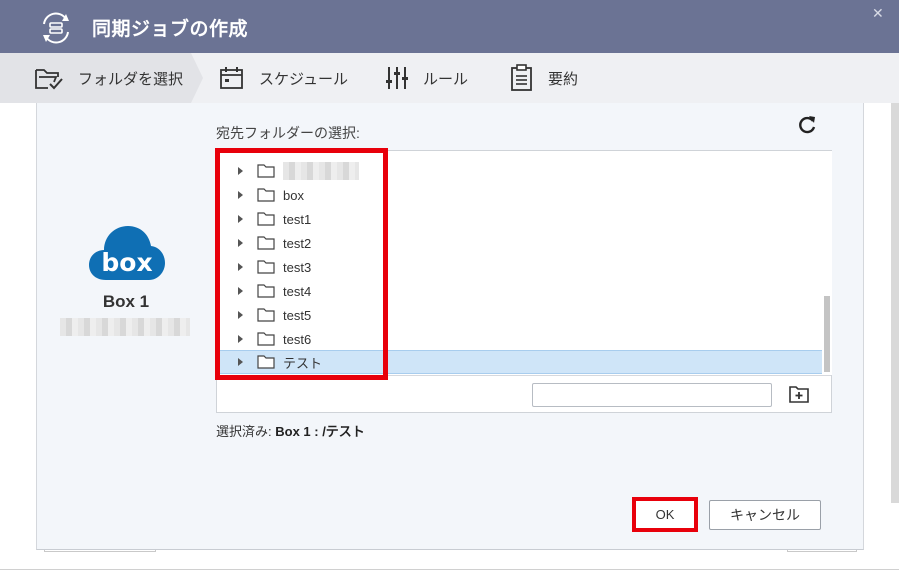 This screenshot has height=572, width=899. What do you see at coordinates (297, 291) in the screenshot?
I see `folder-name: test4` at bounding box center [297, 291].